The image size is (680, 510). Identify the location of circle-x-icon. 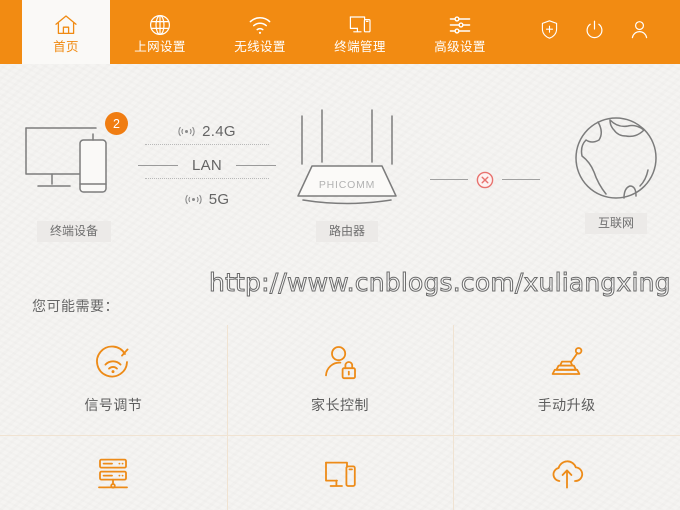
(485, 180).